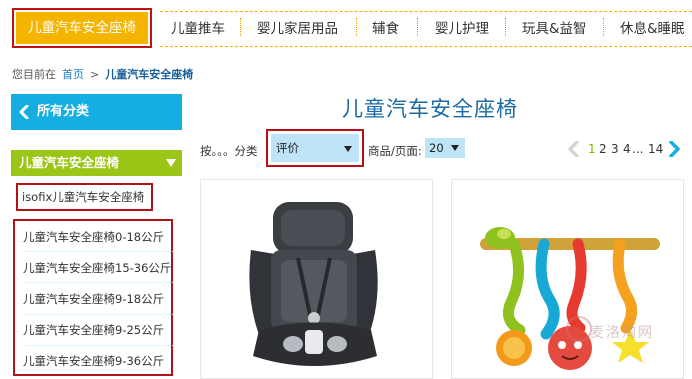  I want to click on per-page-label: 商品/页面:, so click(395, 151).